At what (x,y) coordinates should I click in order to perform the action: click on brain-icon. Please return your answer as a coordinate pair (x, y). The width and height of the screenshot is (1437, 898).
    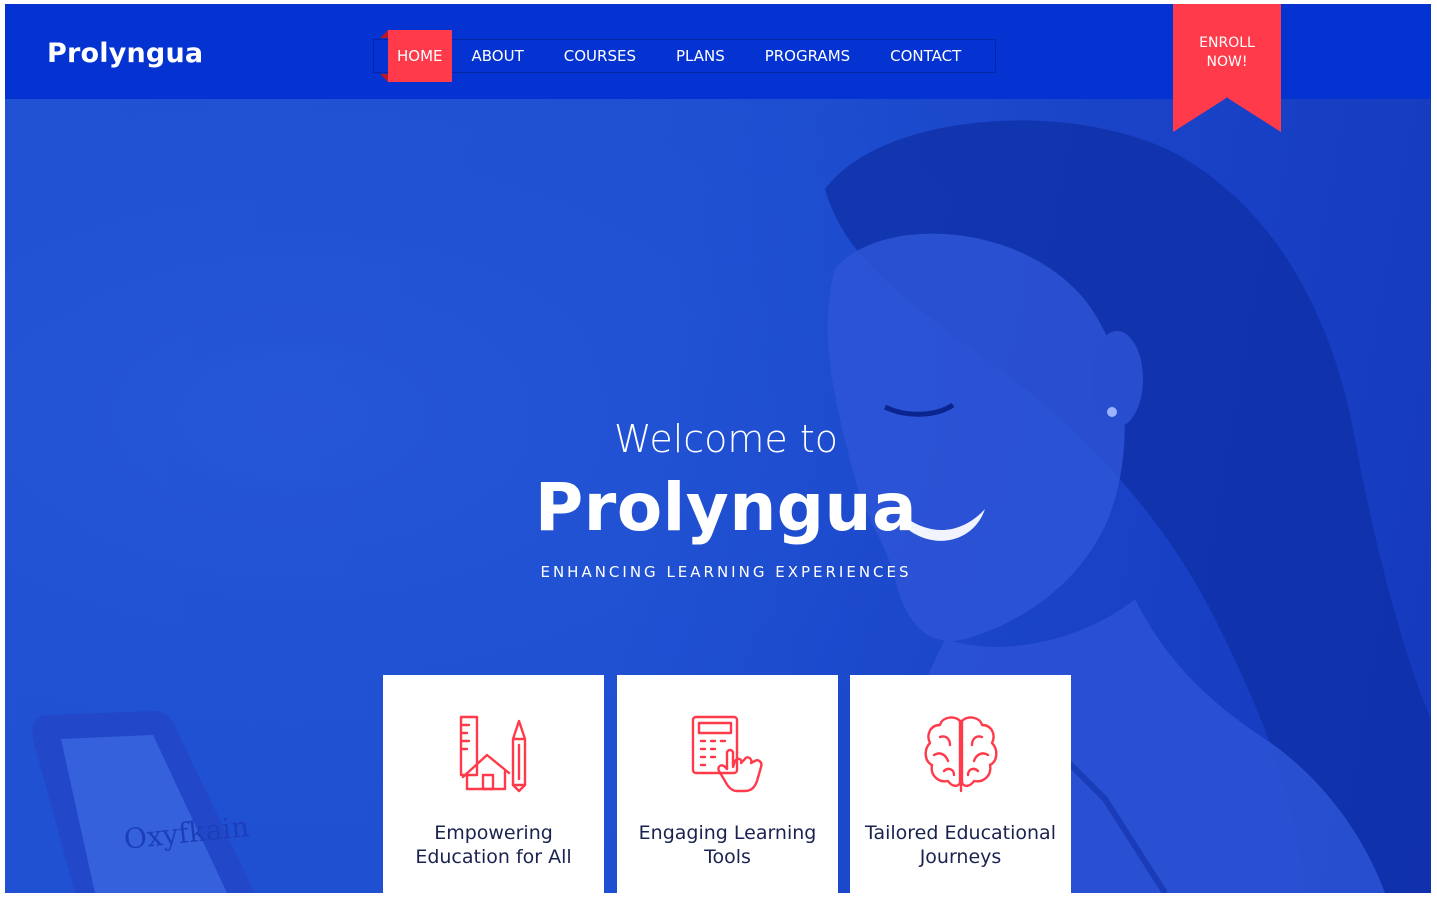
    Looking at the image, I should click on (961, 754).